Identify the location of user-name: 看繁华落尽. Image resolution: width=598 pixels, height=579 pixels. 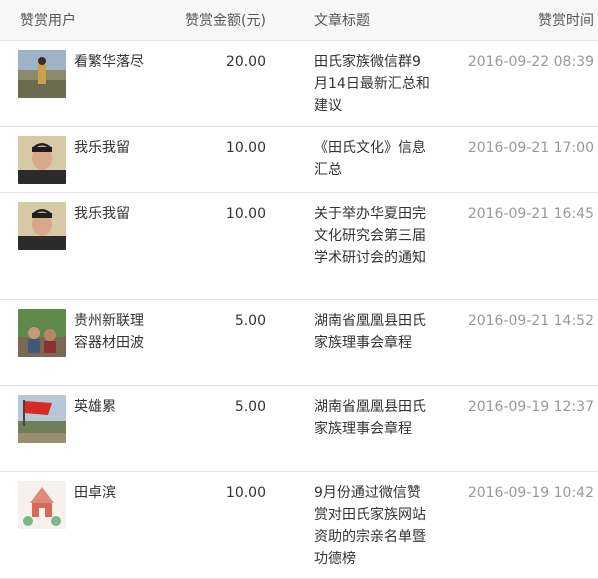
(112, 62).